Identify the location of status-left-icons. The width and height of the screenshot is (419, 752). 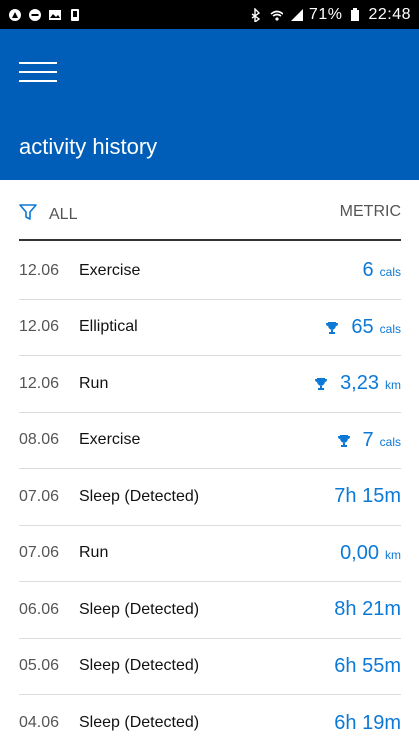
(45, 15).